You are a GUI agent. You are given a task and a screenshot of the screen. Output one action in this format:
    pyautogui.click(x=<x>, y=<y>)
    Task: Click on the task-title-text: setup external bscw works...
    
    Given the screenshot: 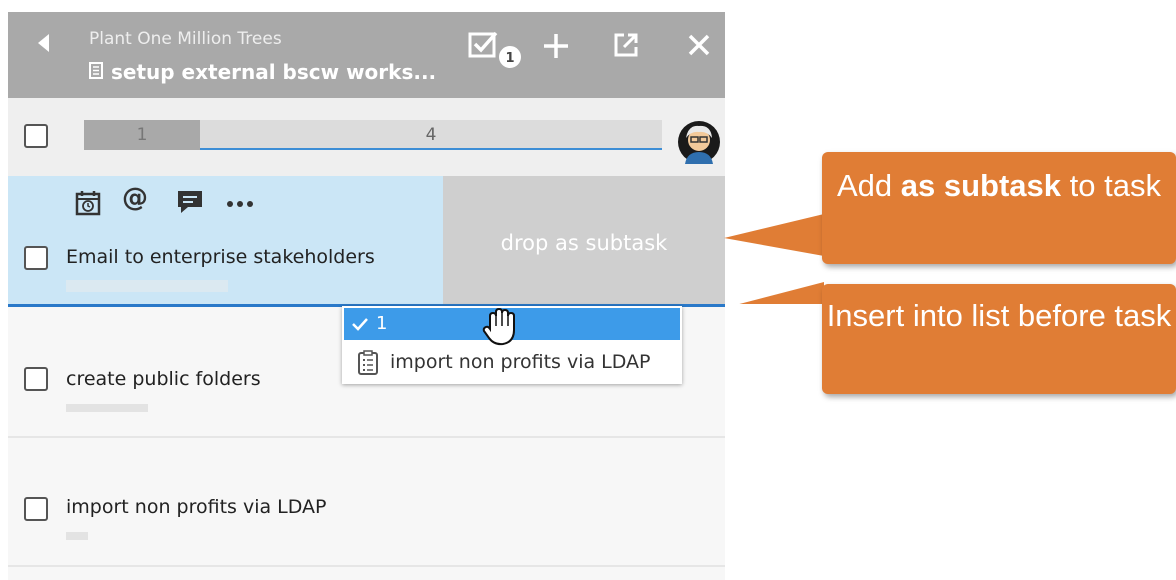 What is the action you would take?
    pyautogui.click(x=274, y=72)
    